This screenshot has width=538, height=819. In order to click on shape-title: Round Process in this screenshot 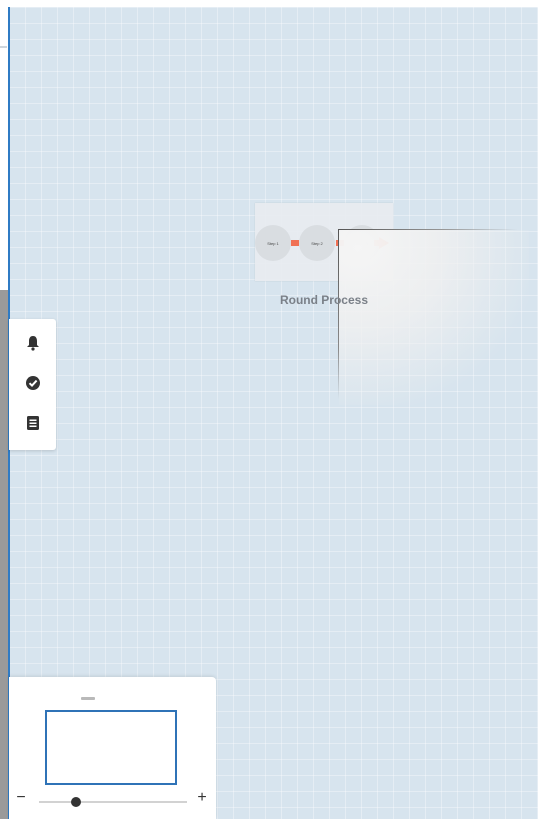, I will do `click(324, 300)`.